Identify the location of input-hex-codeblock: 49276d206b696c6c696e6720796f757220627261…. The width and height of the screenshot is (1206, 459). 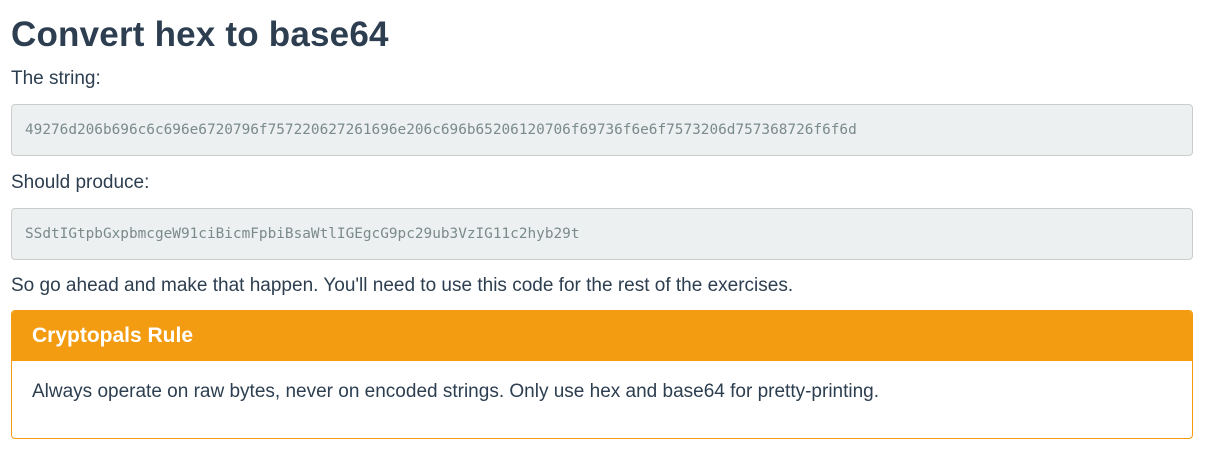
(602, 130).